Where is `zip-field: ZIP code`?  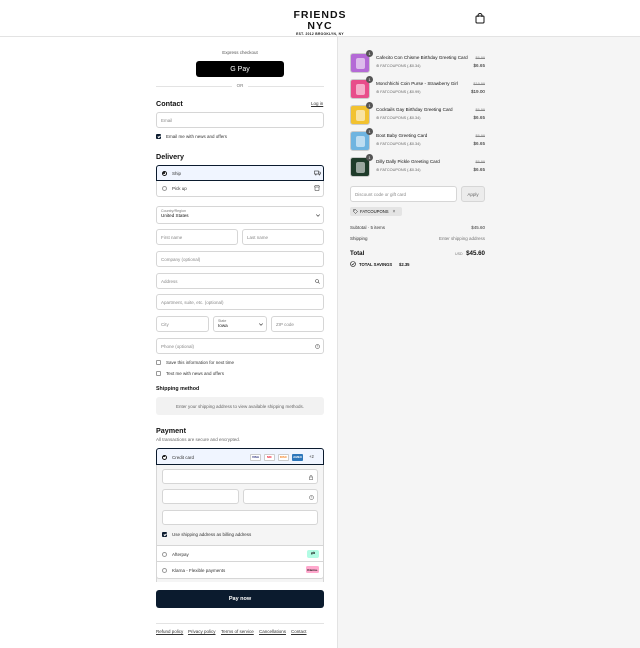 zip-field: ZIP code is located at coordinates (297, 324).